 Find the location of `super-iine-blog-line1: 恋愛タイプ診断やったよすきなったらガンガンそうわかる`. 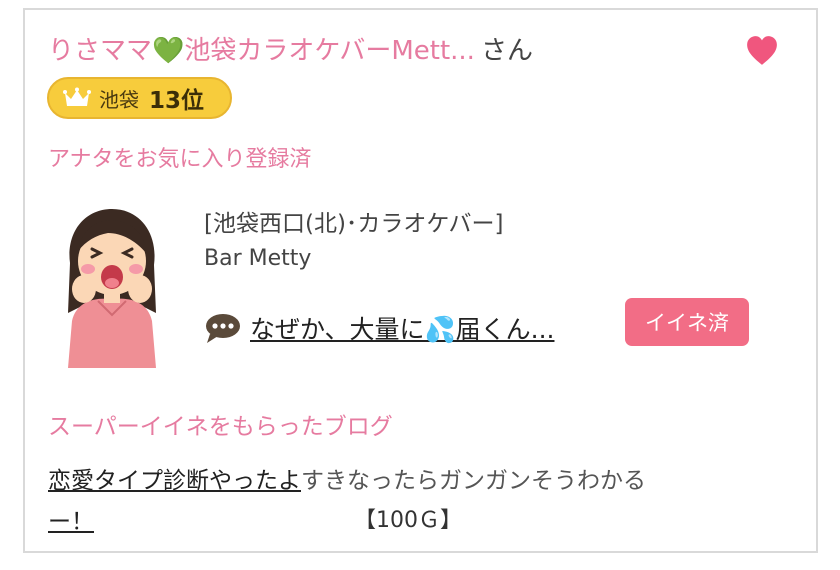

super-iine-blog-line1: 恋愛タイプ診断やったよすきなったらガンガンそうわかる is located at coordinates (347, 478).